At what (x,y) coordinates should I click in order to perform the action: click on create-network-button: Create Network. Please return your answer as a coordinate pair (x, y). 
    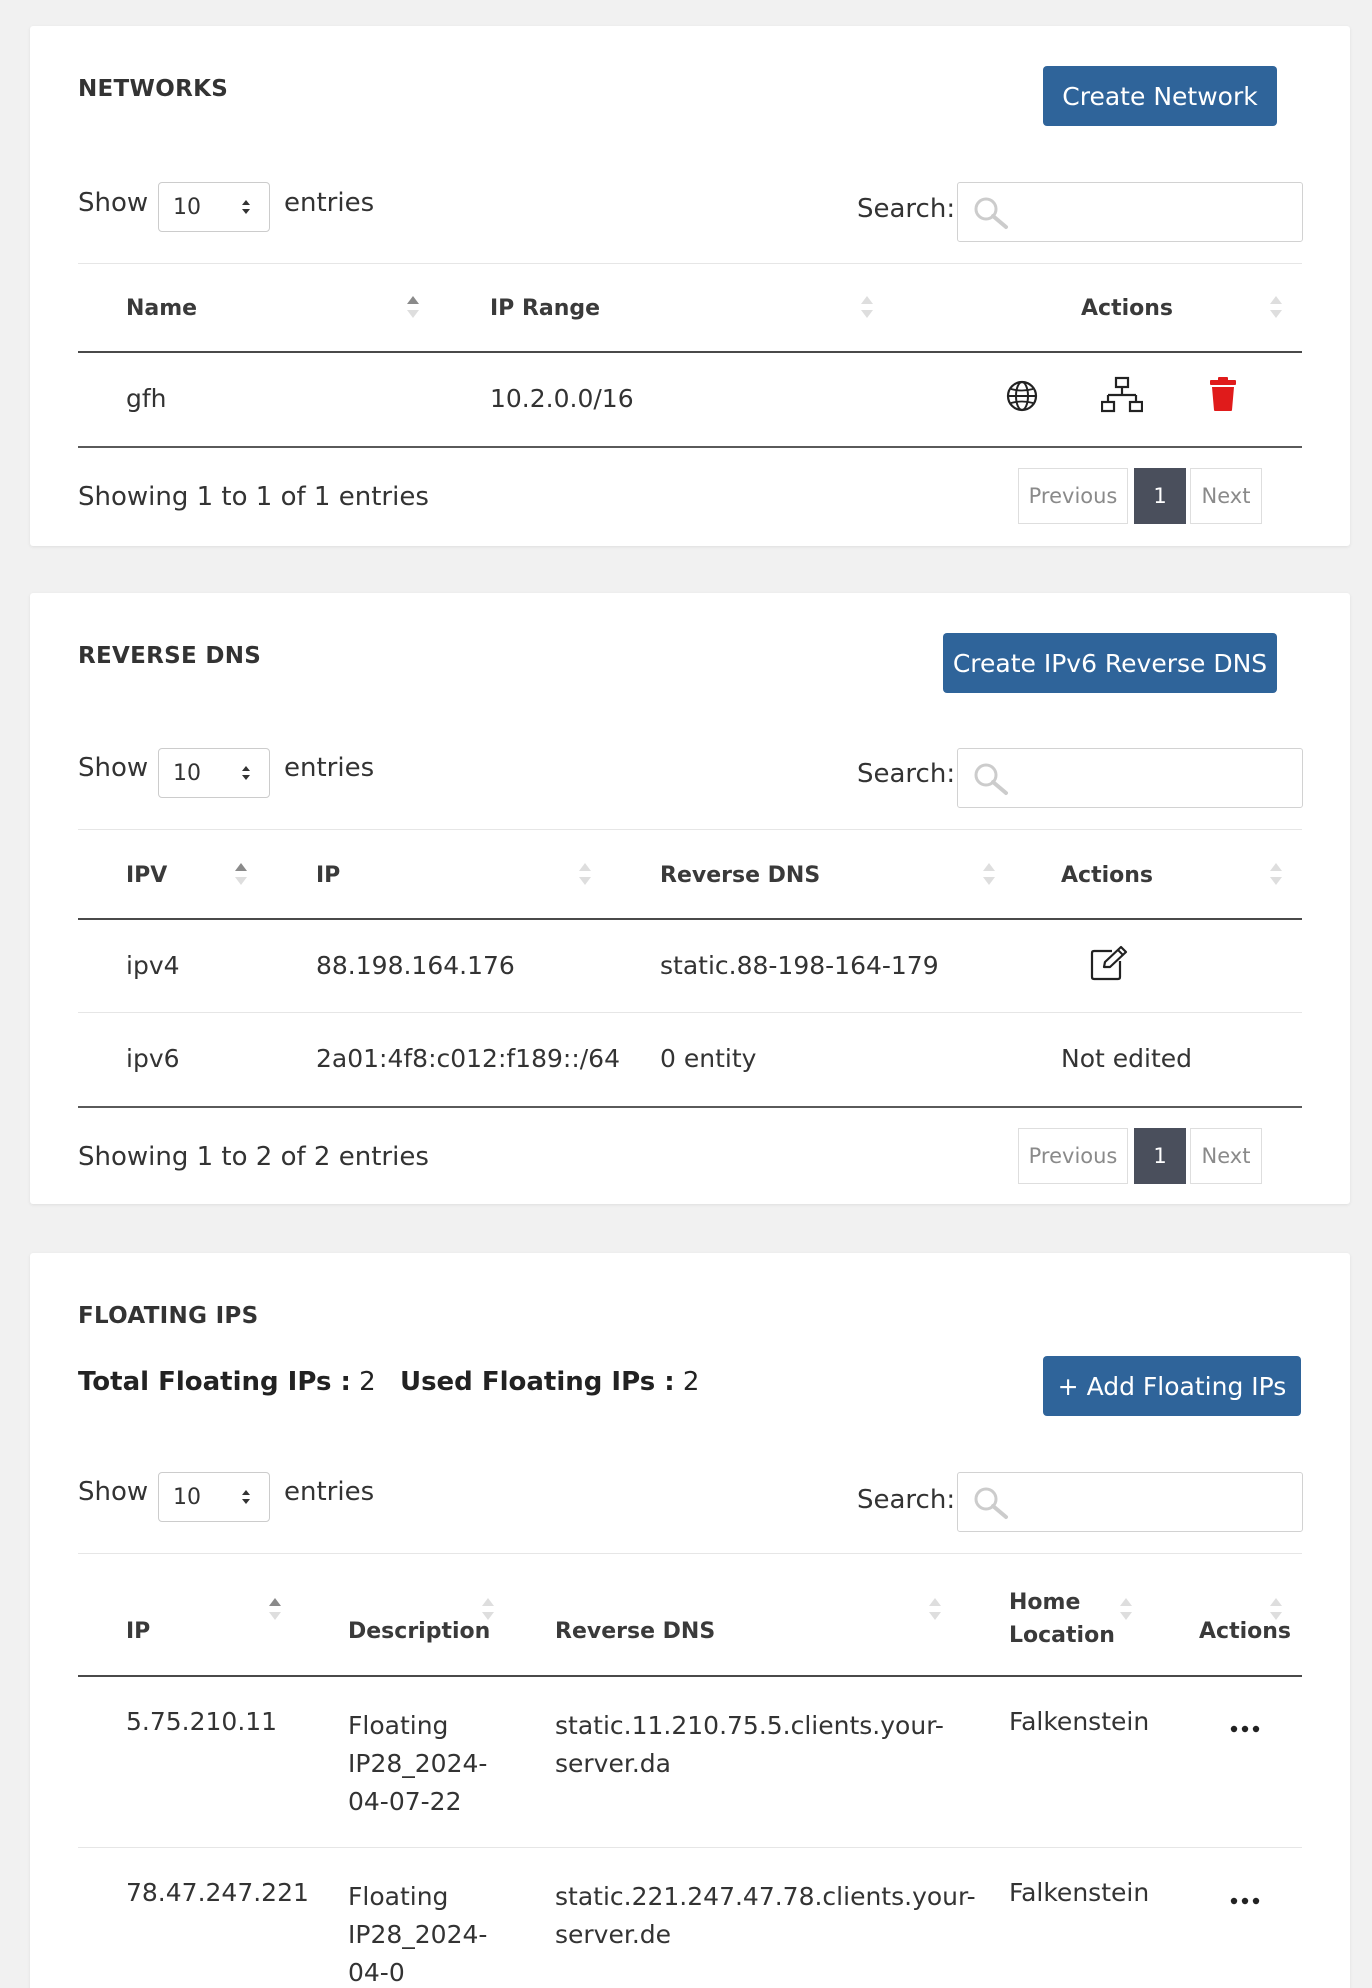
    Looking at the image, I should click on (1160, 96).